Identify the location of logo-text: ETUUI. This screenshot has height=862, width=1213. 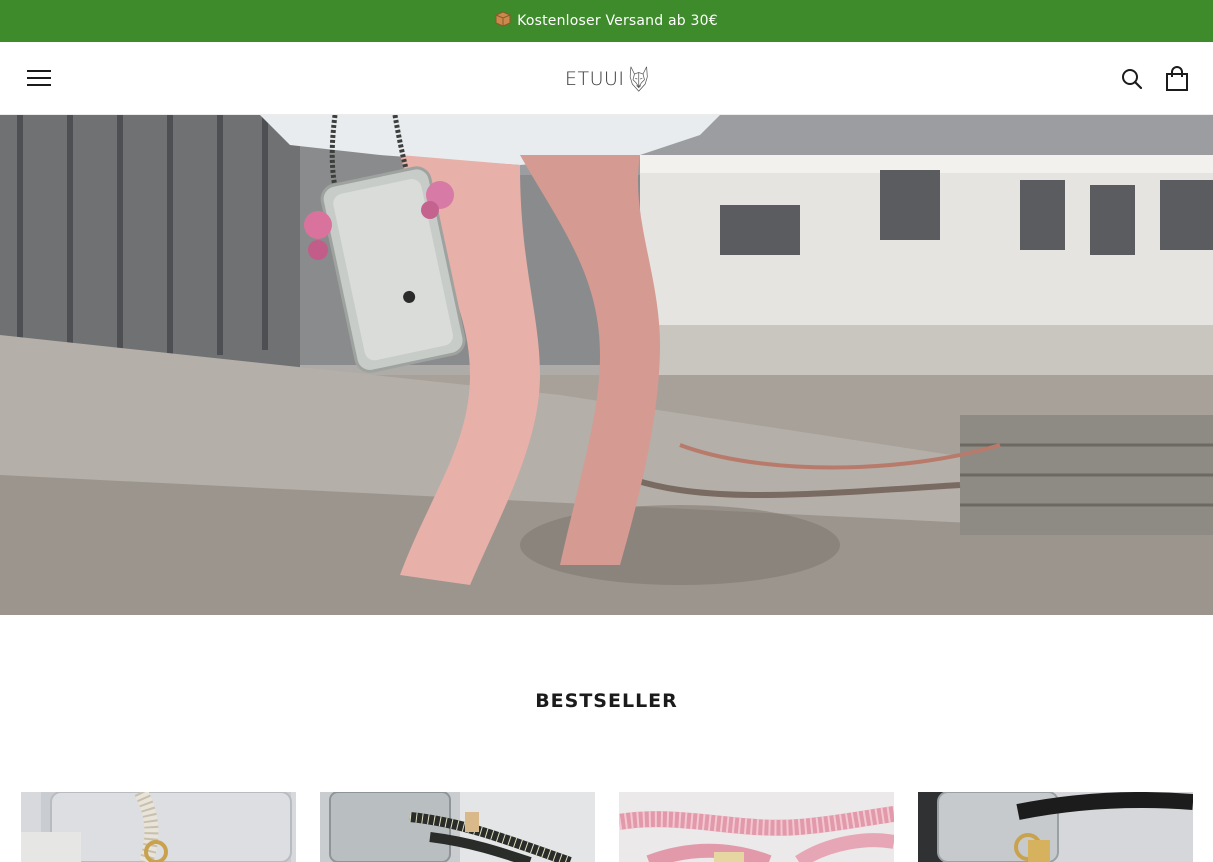
(595, 79).